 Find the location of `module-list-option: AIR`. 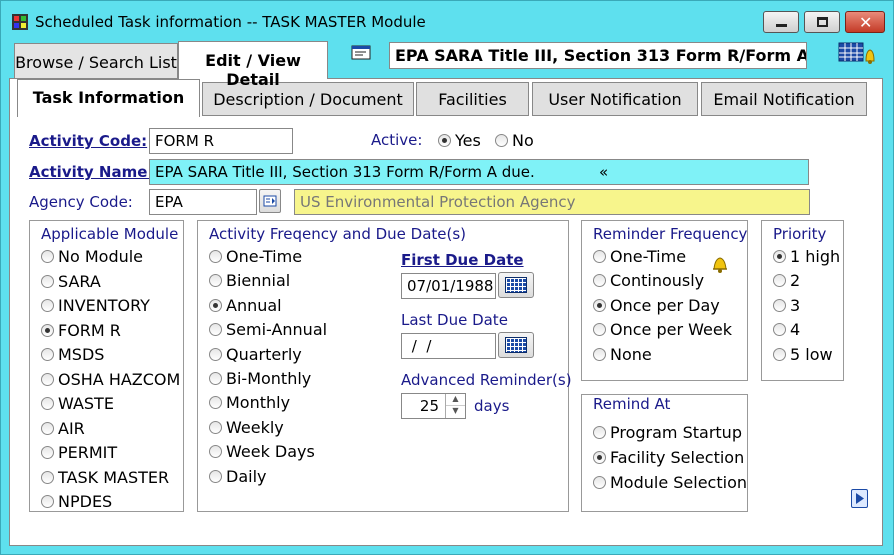

module-list-option: AIR is located at coordinates (63, 428).